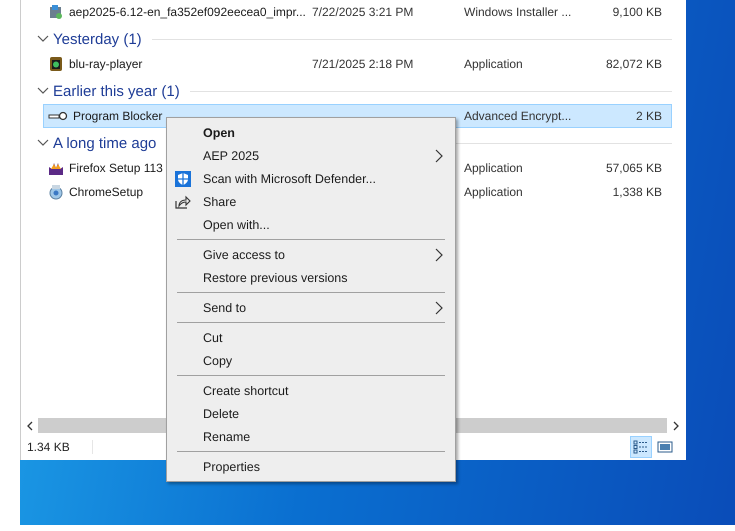 The image size is (735, 531). I want to click on file-size: 82,072 KB, so click(634, 64).